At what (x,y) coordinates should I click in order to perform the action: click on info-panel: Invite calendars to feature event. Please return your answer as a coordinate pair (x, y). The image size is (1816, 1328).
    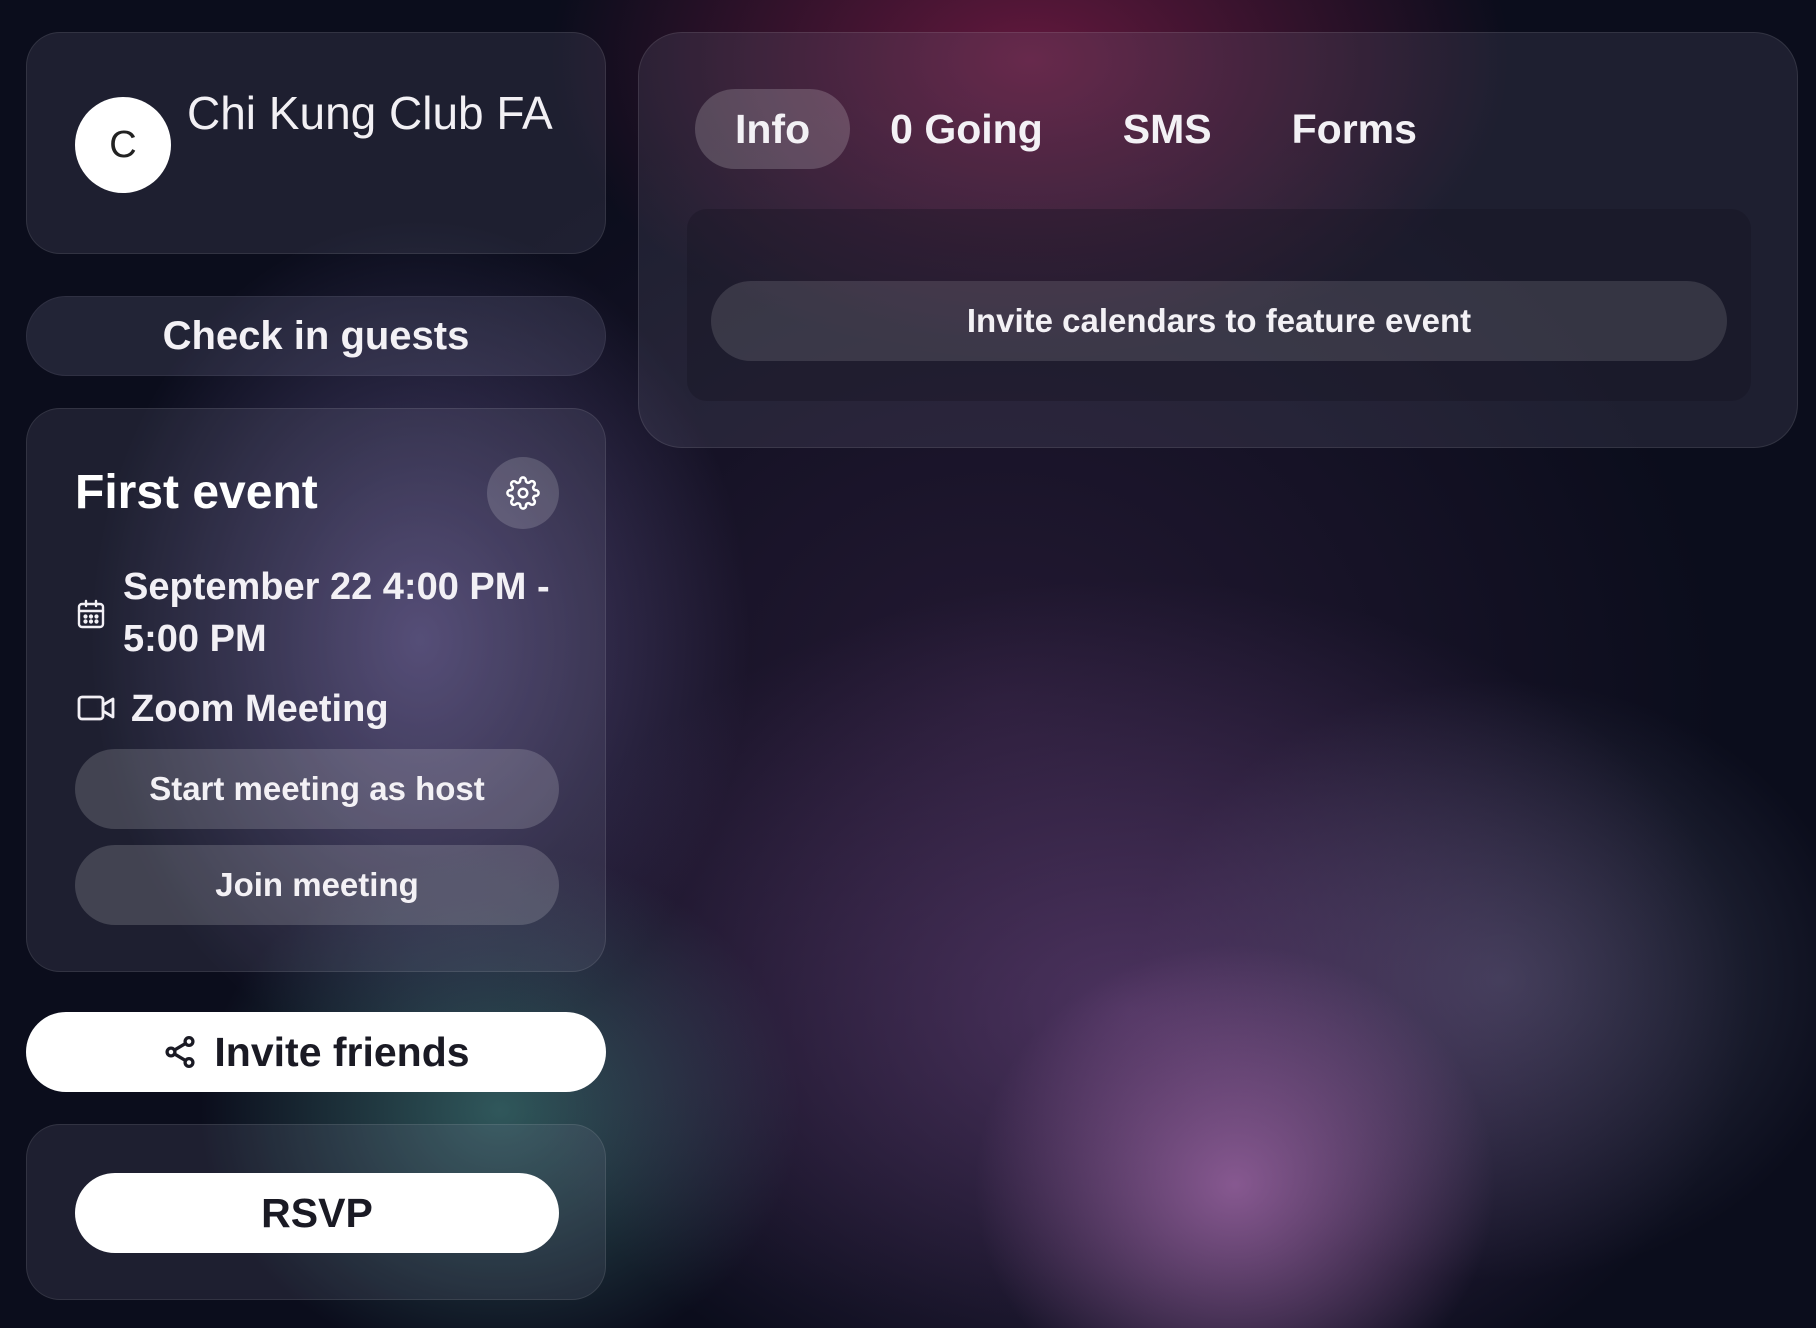
    Looking at the image, I should click on (1219, 305).